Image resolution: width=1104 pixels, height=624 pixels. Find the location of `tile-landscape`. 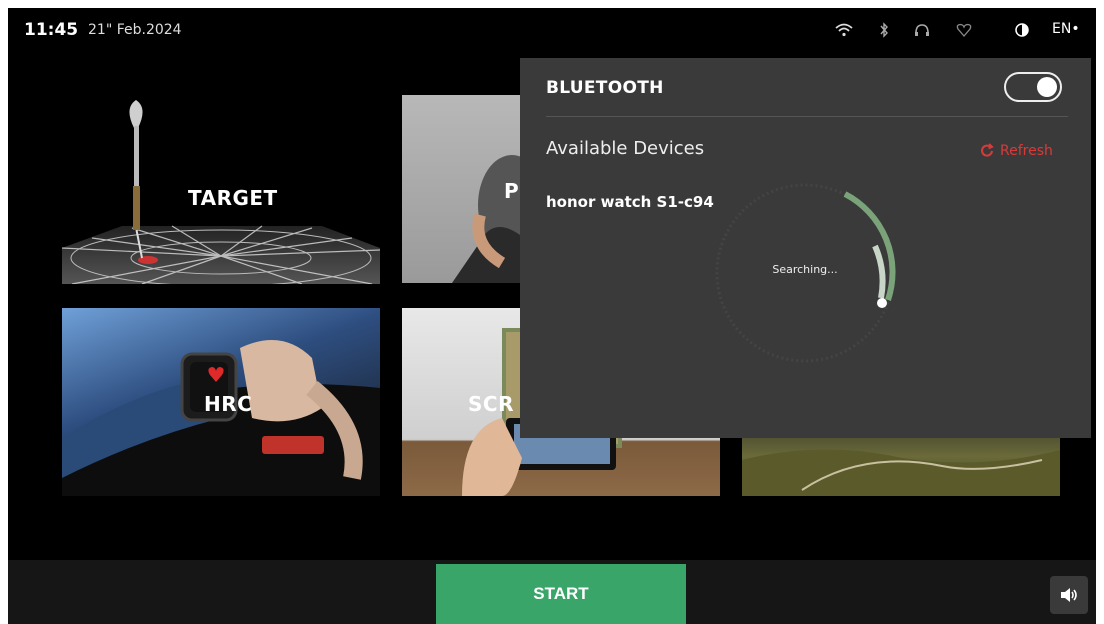

tile-landscape is located at coordinates (901, 463).